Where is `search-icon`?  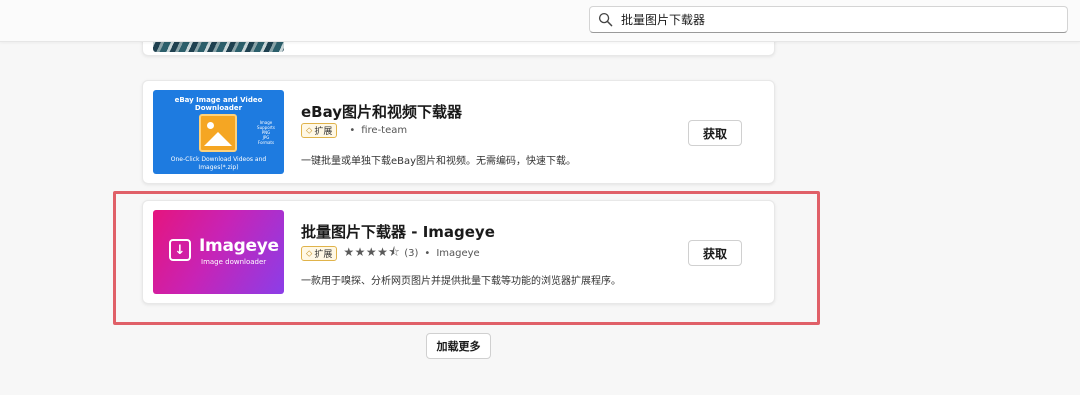
search-icon is located at coordinates (605, 19).